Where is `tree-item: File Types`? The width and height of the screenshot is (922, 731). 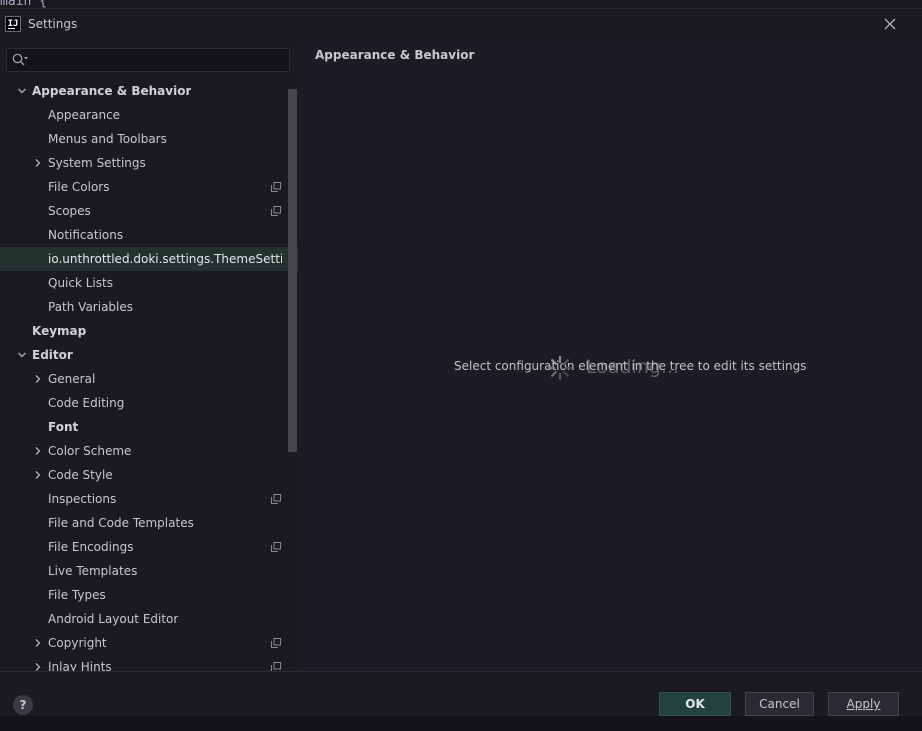
tree-item: File Types is located at coordinates (149, 595).